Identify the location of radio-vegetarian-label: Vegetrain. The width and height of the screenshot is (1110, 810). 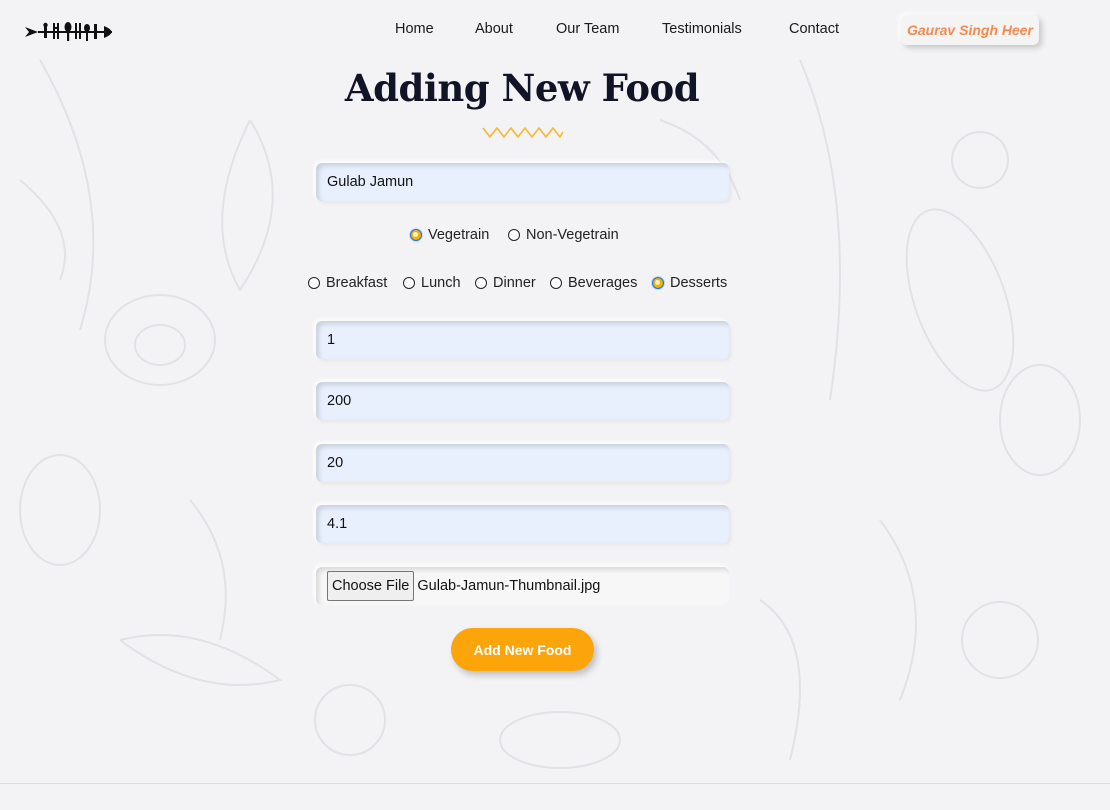
(459, 235).